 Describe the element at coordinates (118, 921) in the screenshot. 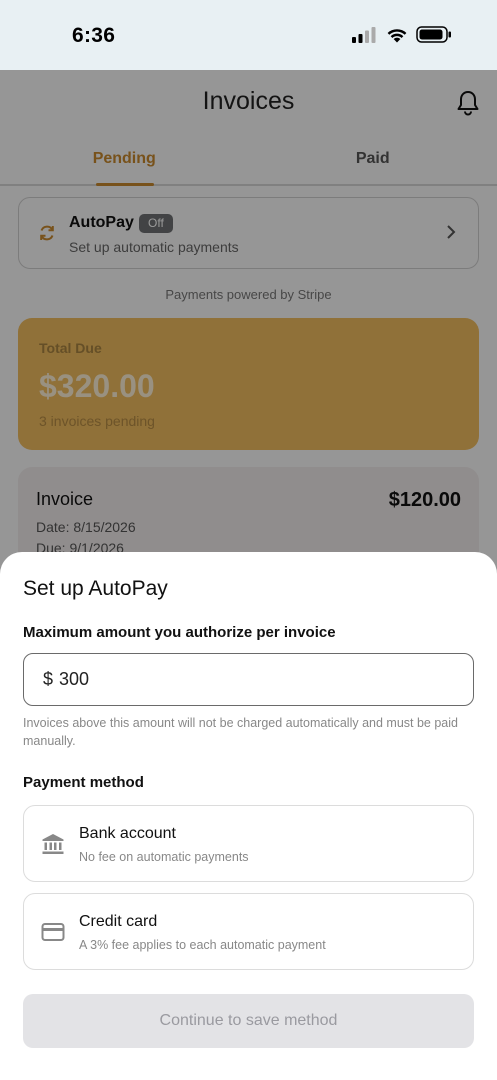

I see `payment-method-title: Credit card` at that location.